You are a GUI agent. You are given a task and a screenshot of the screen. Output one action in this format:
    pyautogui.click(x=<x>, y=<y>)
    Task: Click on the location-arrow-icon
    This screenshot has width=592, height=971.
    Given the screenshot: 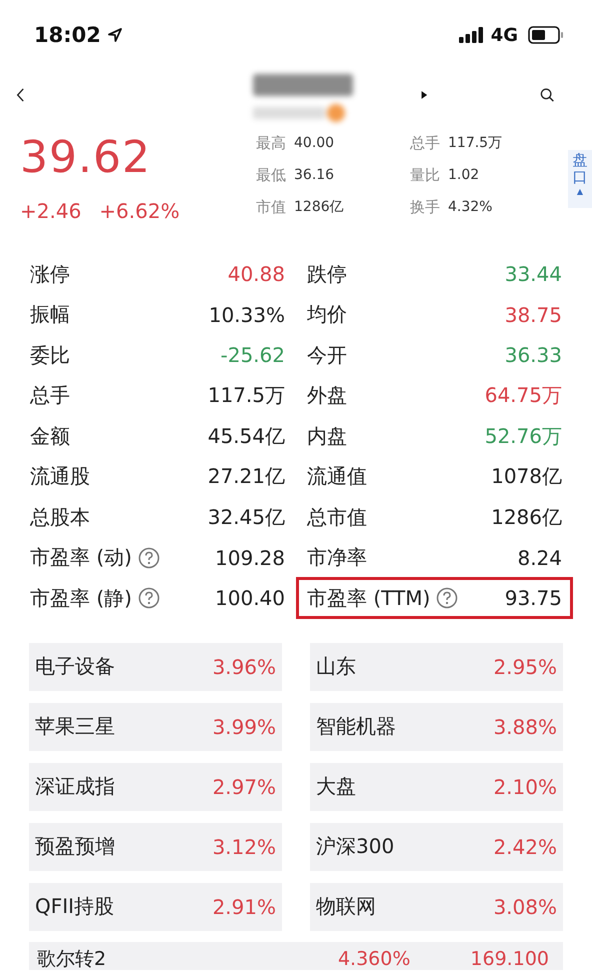 What is the action you would take?
    pyautogui.click(x=114, y=35)
    